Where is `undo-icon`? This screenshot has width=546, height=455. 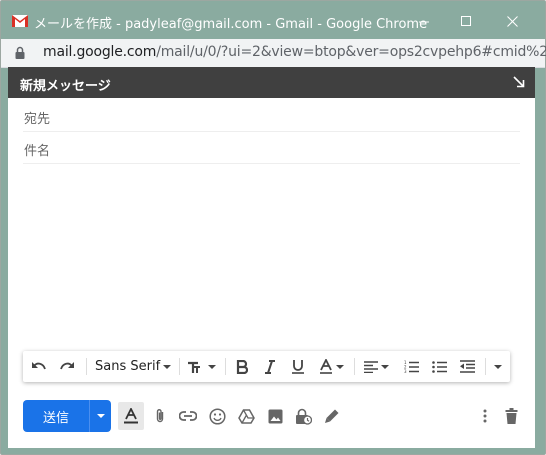 undo-icon is located at coordinates (39, 365).